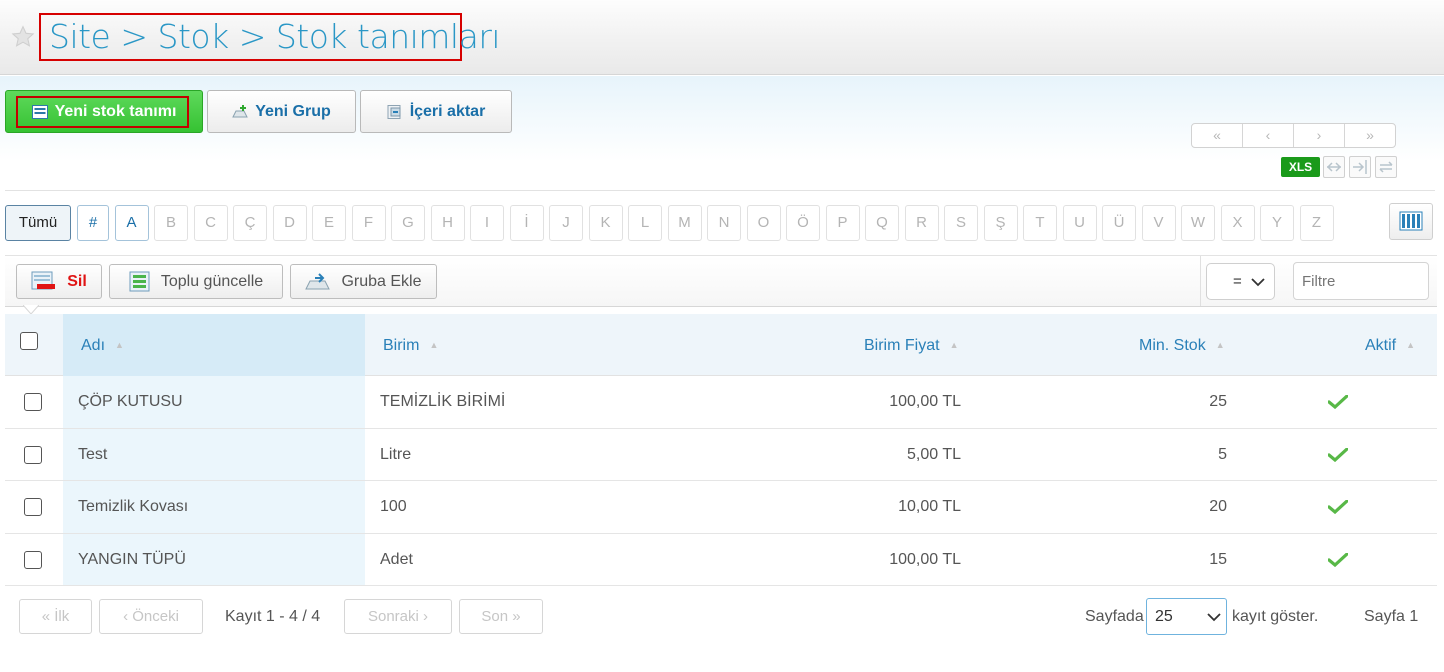 The width and height of the screenshot is (1444, 672). I want to click on letter-filter-letter: İ, so click(526, 223).